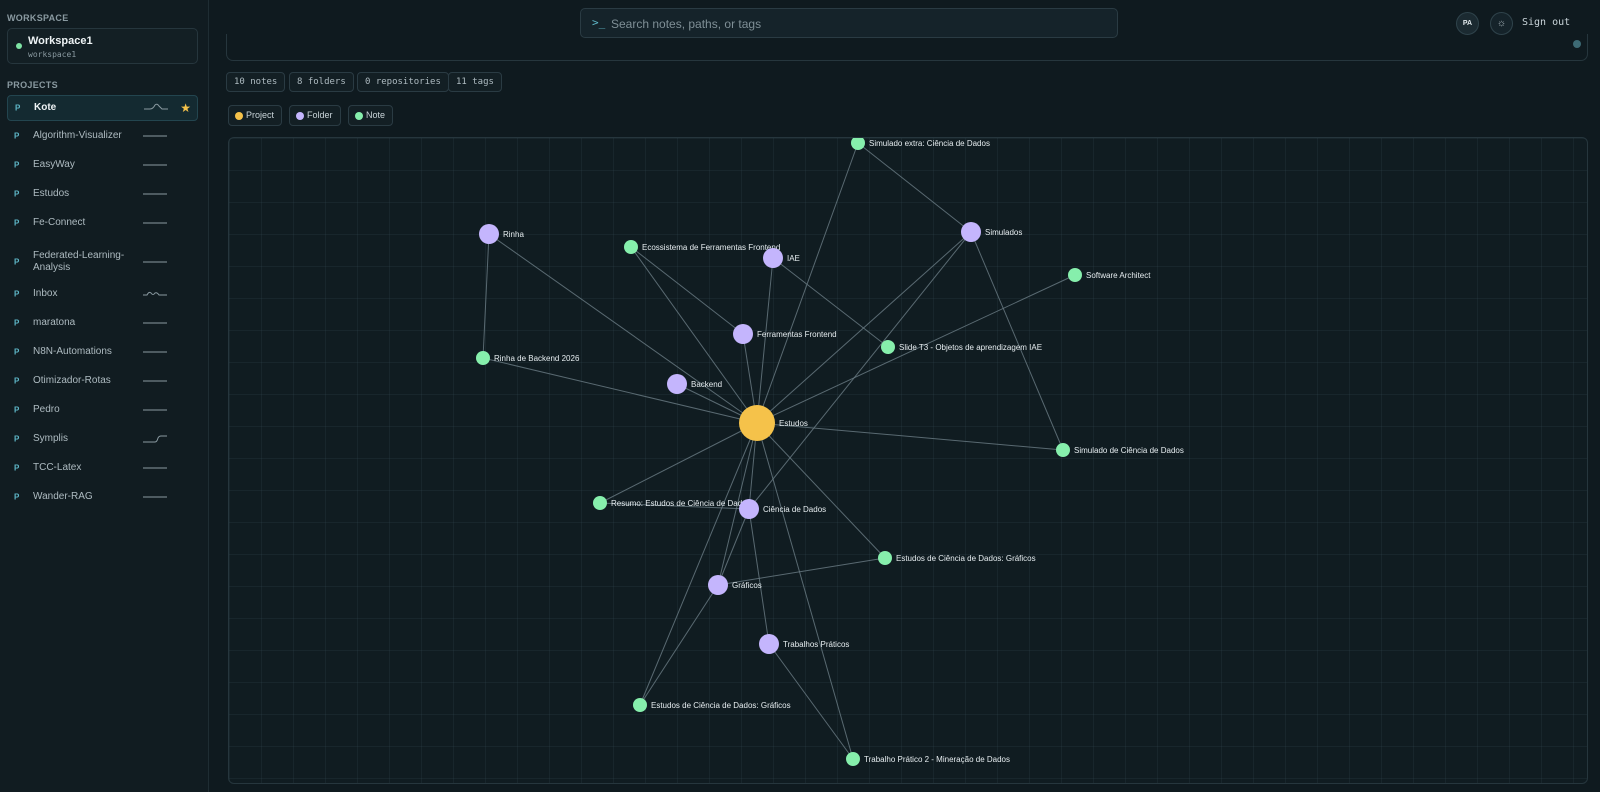 This screenshot has width=1600, height=792. Describe the element at coordinates (185, 108) in the screenshot. I see `star-icon: ★` at that location.